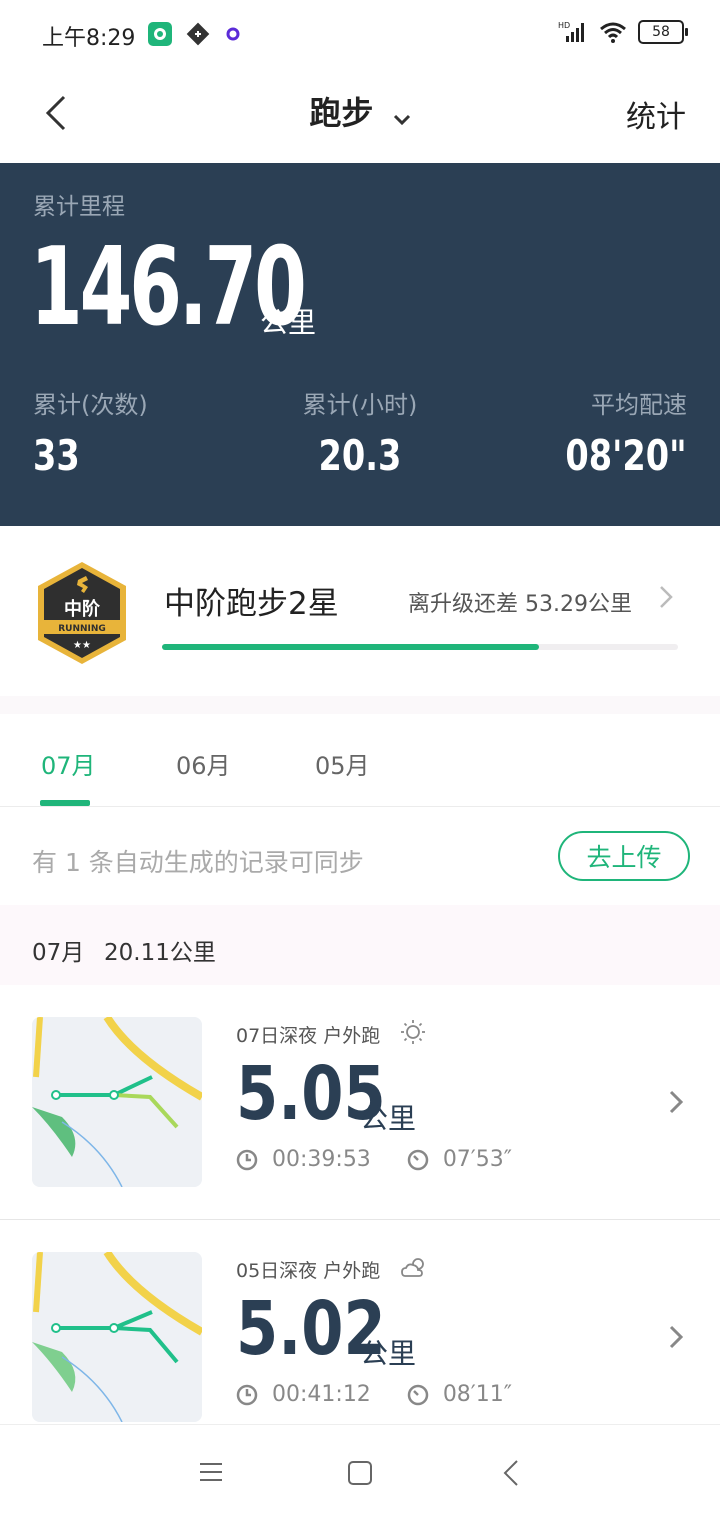 This screenshot has width=720, height=1521. I want to click on battery-indicator: 58, so click(663, 32).